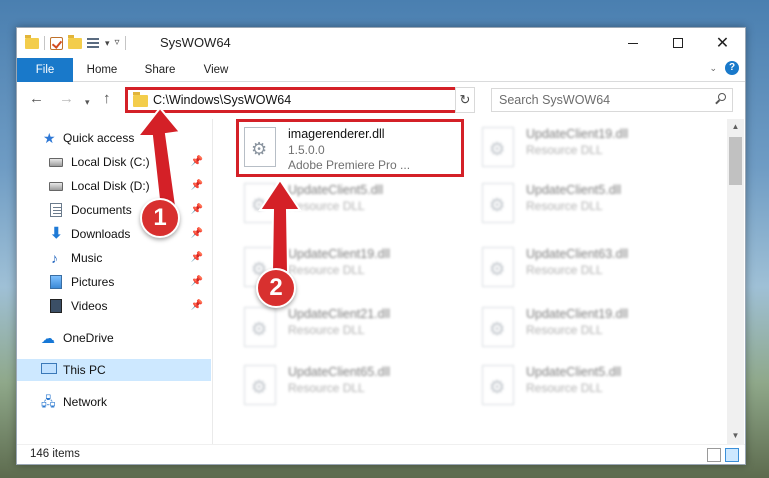 The height and width of the screenshot is (478, 769). Describe the element at coordinates (56, 306) in the screenshot. I see `videos-icon` at that location.